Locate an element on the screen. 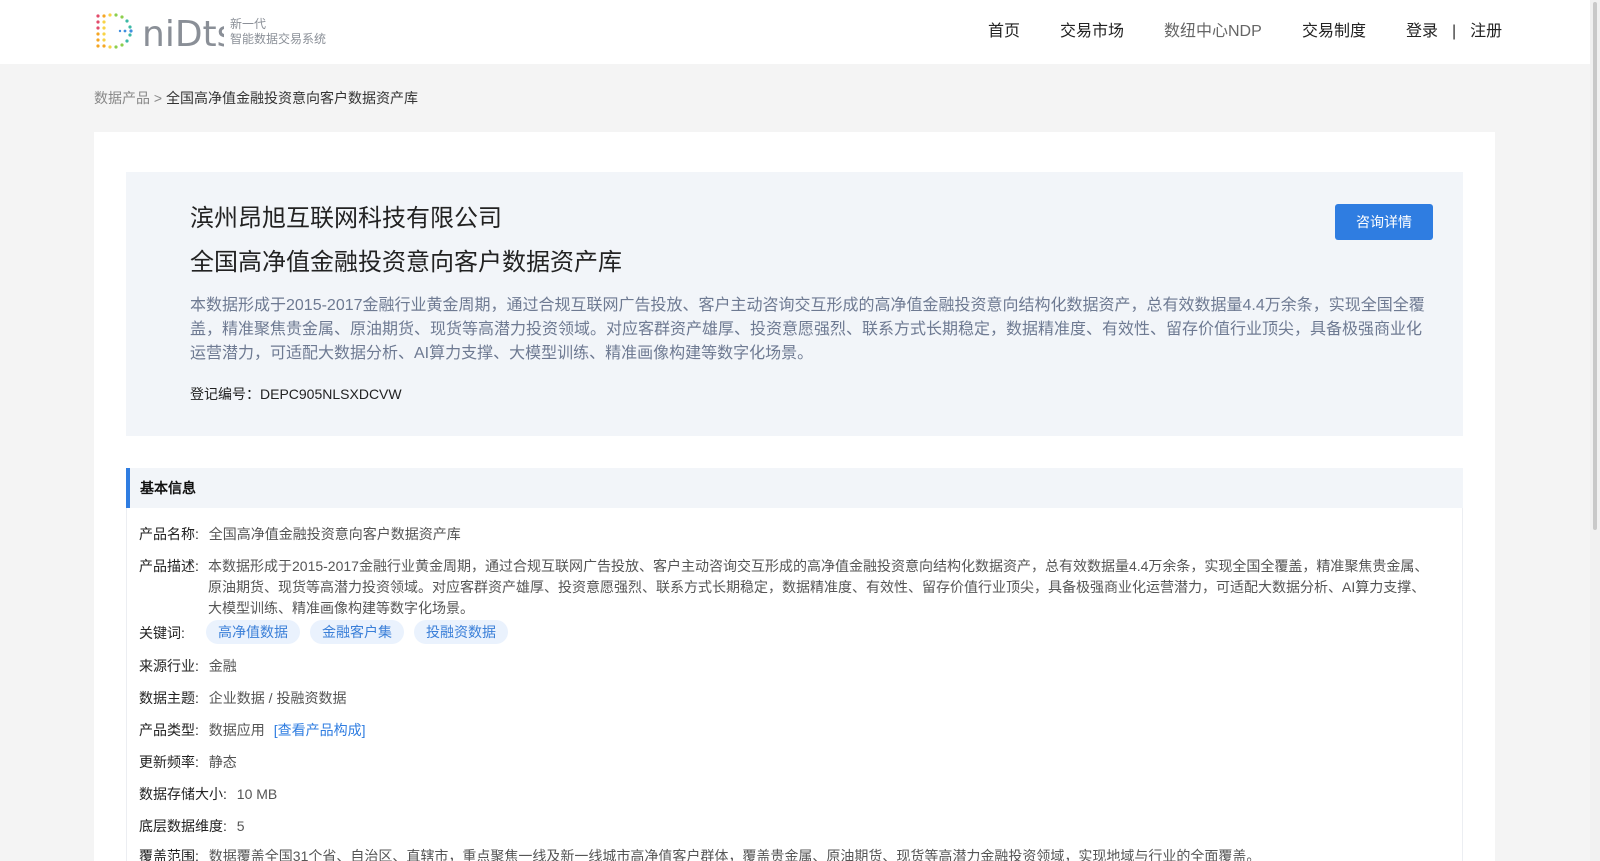 The width and height of the screenshot is (1600, 861). info-value: 静态 is located at coordinates (222, 762).